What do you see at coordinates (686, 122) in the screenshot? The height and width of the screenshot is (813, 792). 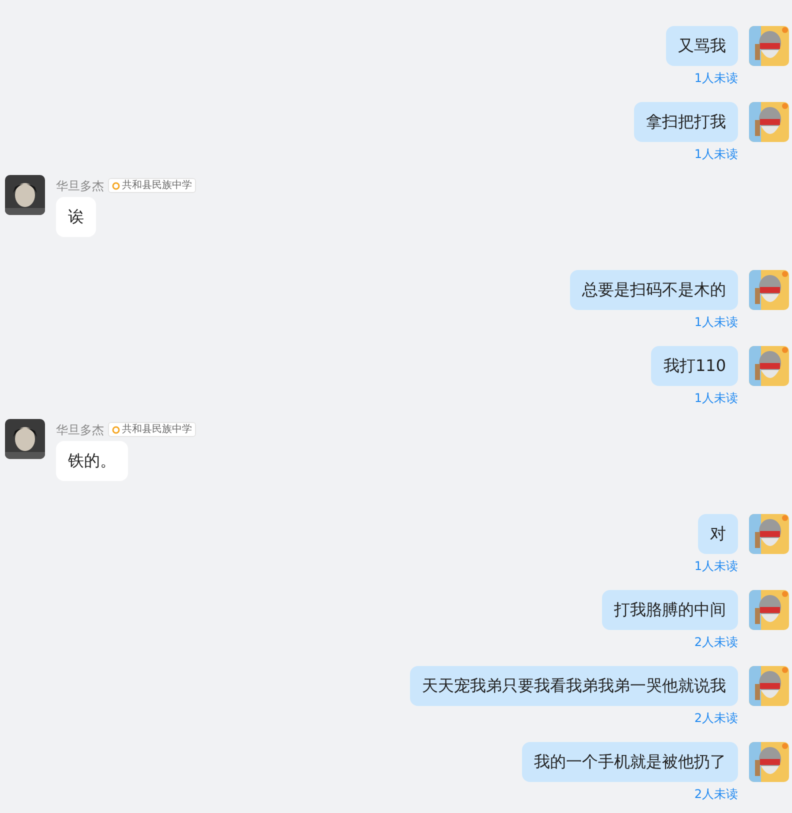 I see `message-bubble: 拿扫把打我` at bounding box center [686, 122].